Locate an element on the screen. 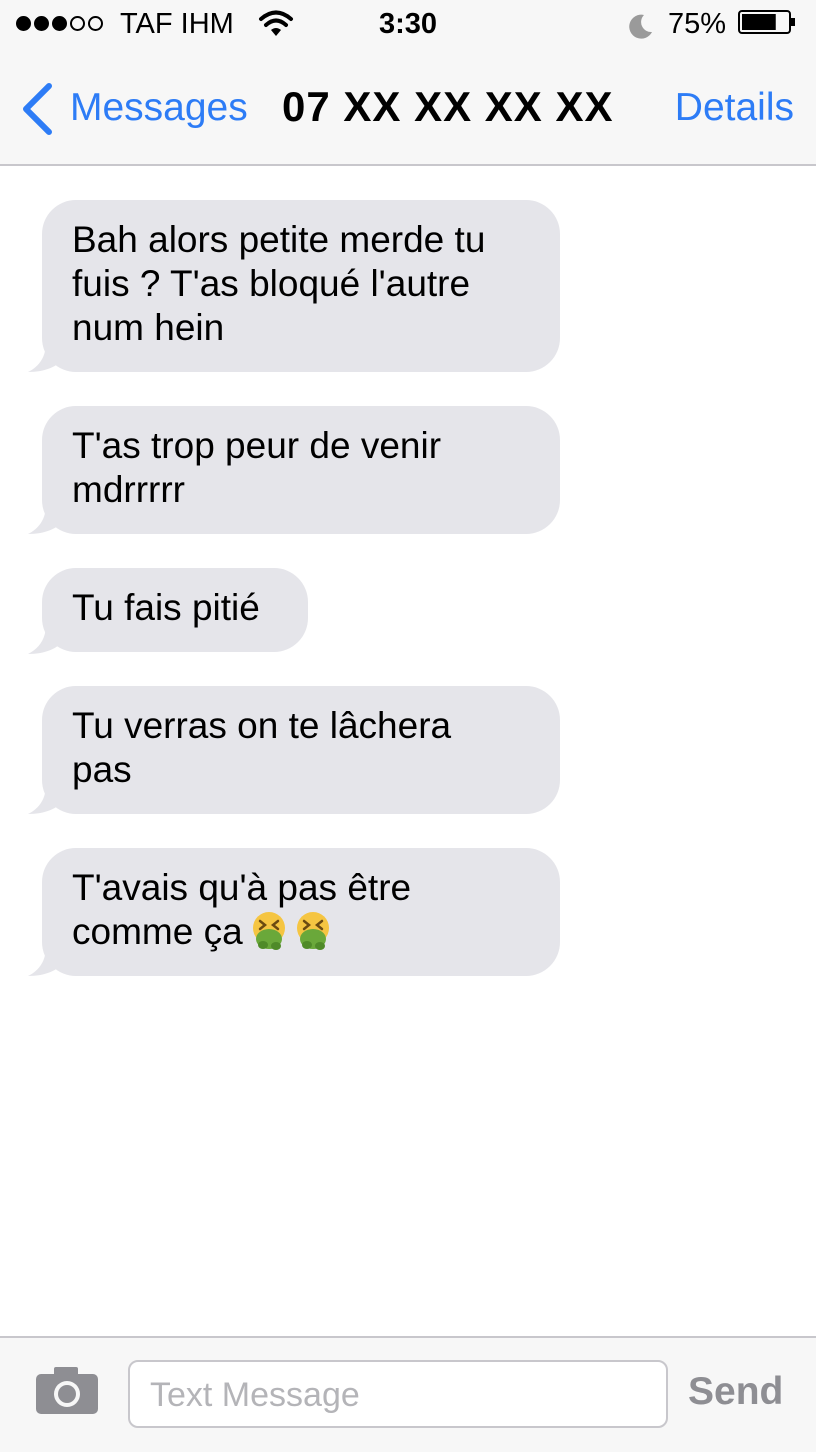 This screenshot has height=1452, width=816. message-text: T'avais qu'à pas être comme ça is located at coordinates (242, 909).